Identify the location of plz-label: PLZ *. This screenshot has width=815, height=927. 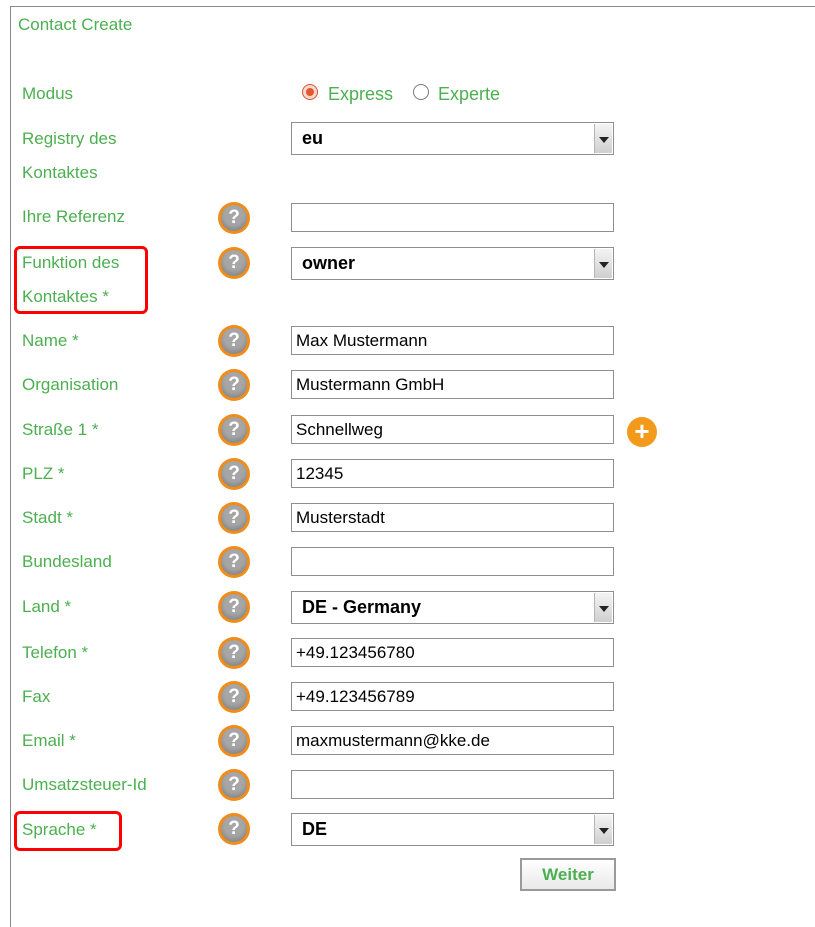
(43, 473).